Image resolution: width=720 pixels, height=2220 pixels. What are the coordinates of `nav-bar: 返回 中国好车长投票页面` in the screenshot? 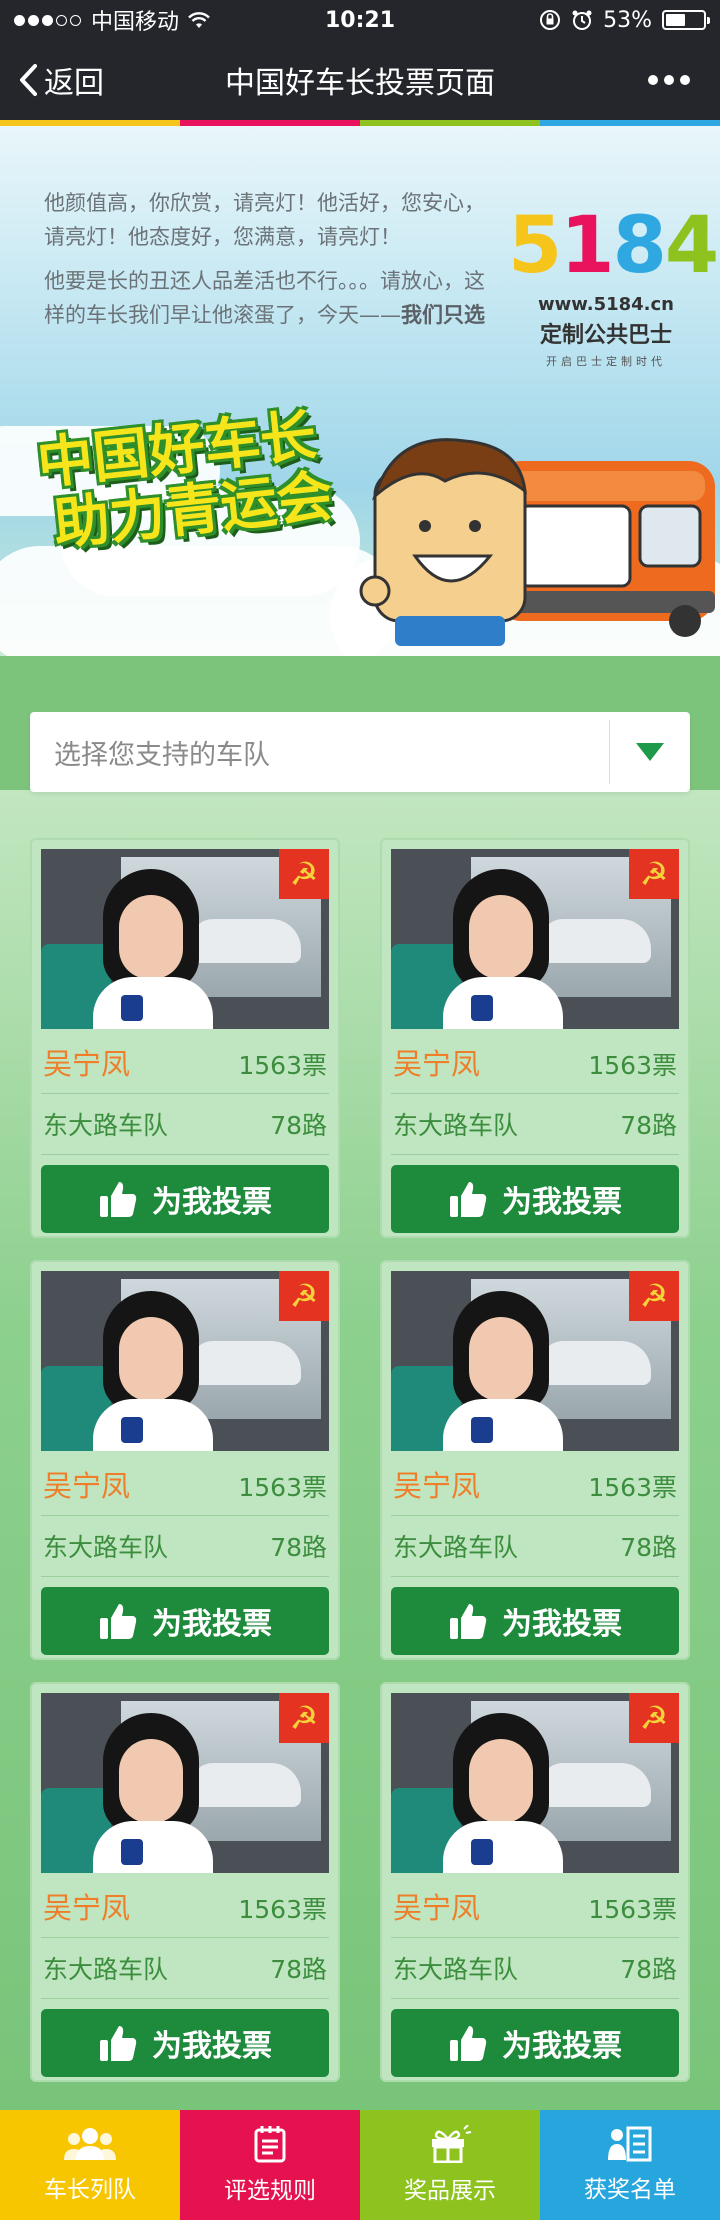 It's located at (360, 80).